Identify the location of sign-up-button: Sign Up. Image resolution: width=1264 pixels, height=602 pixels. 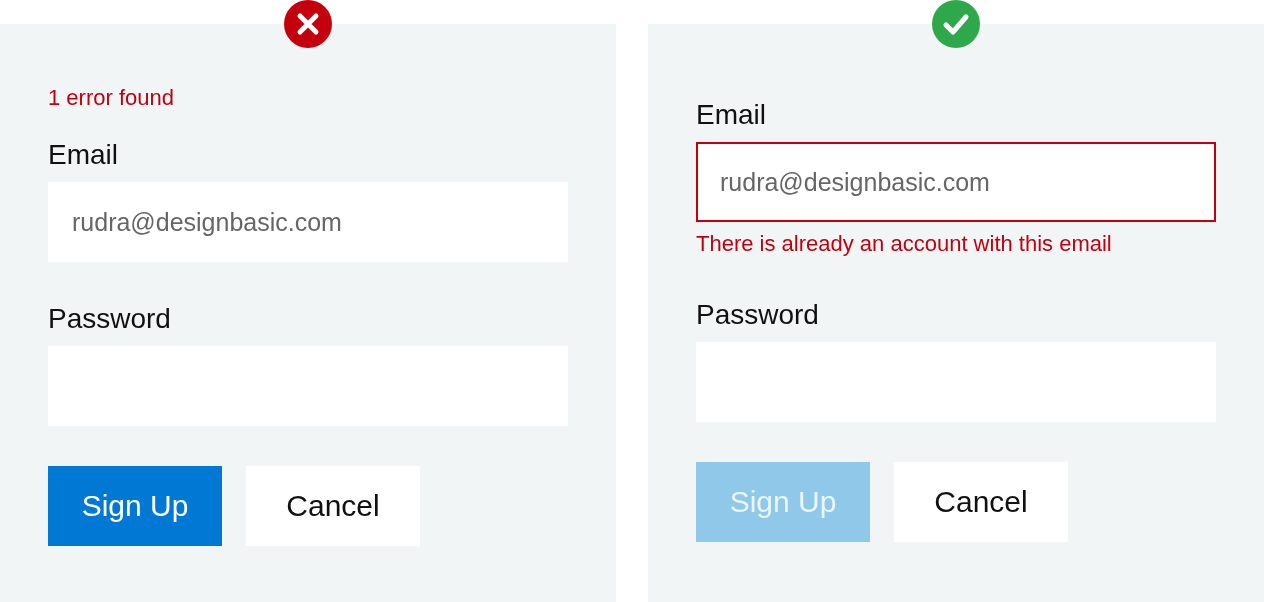
(135, 506).